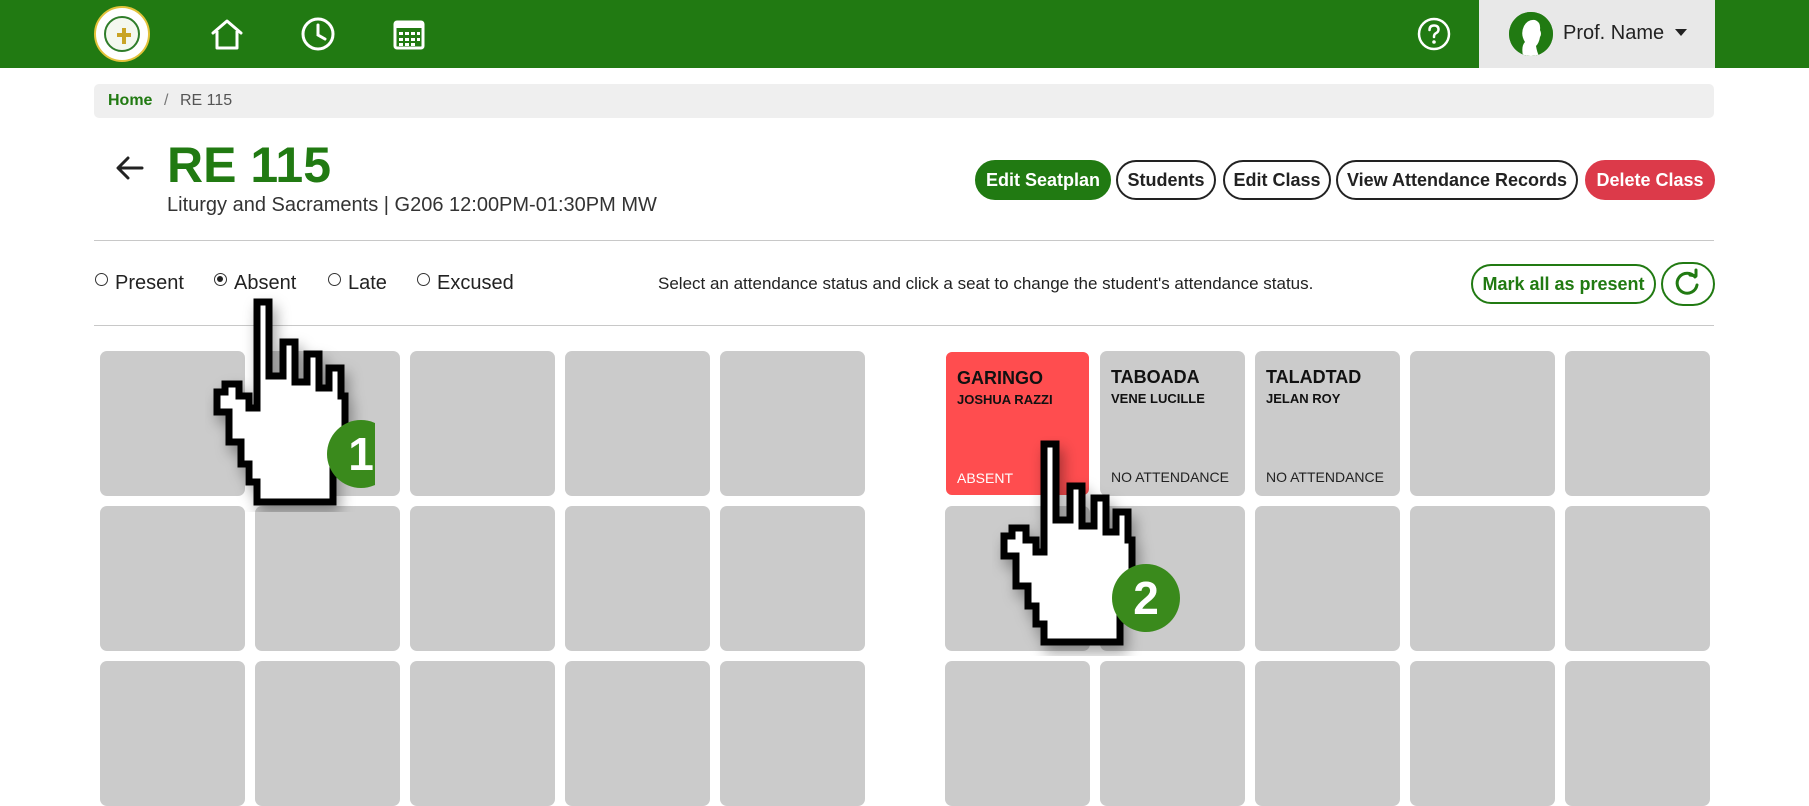  I want to click on students-button: Students, so click(1166, 180).